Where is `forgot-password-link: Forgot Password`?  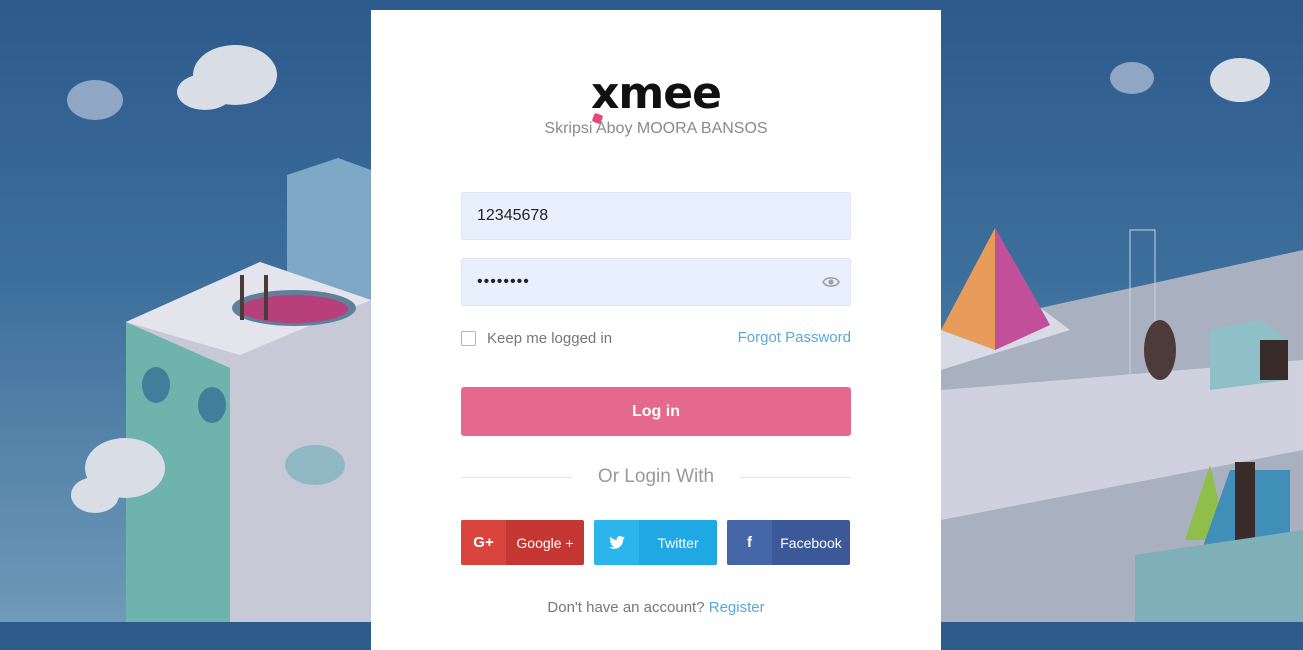 forgot-password-link: Forgot Password is located at coordinates (794, 337).